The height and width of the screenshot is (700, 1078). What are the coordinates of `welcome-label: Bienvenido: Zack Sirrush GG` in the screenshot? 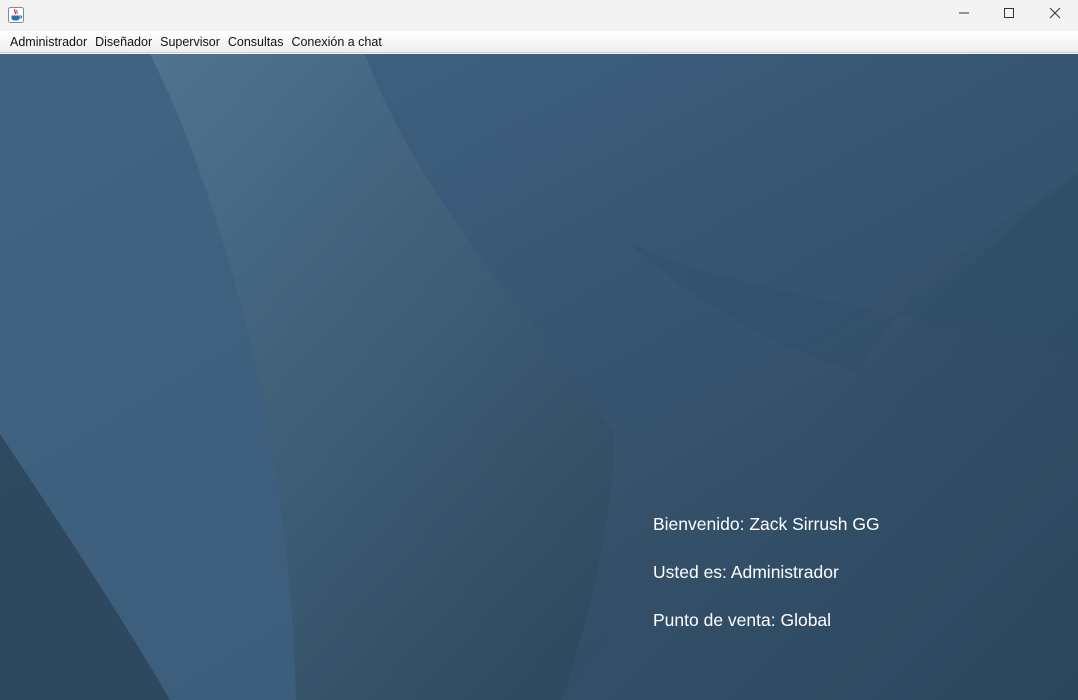 It's located at (766, 524).